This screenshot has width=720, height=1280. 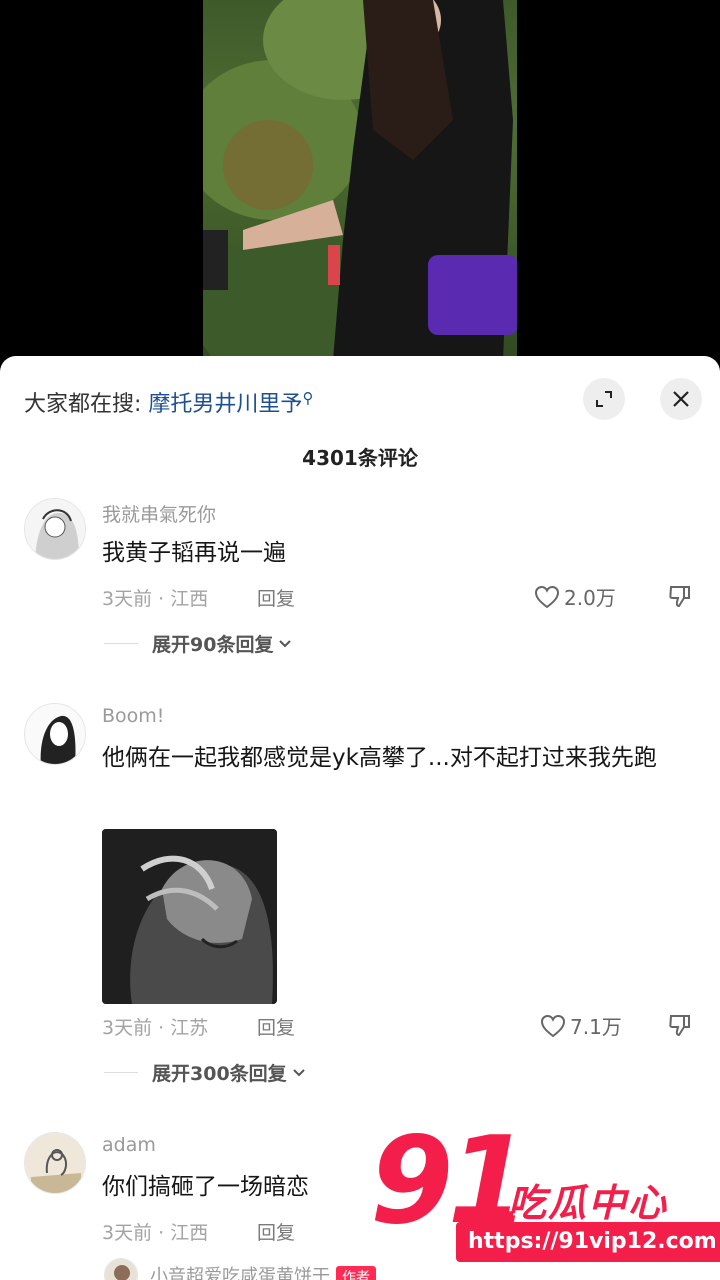 I want to click on close-icon, so click(x=681, y=399).